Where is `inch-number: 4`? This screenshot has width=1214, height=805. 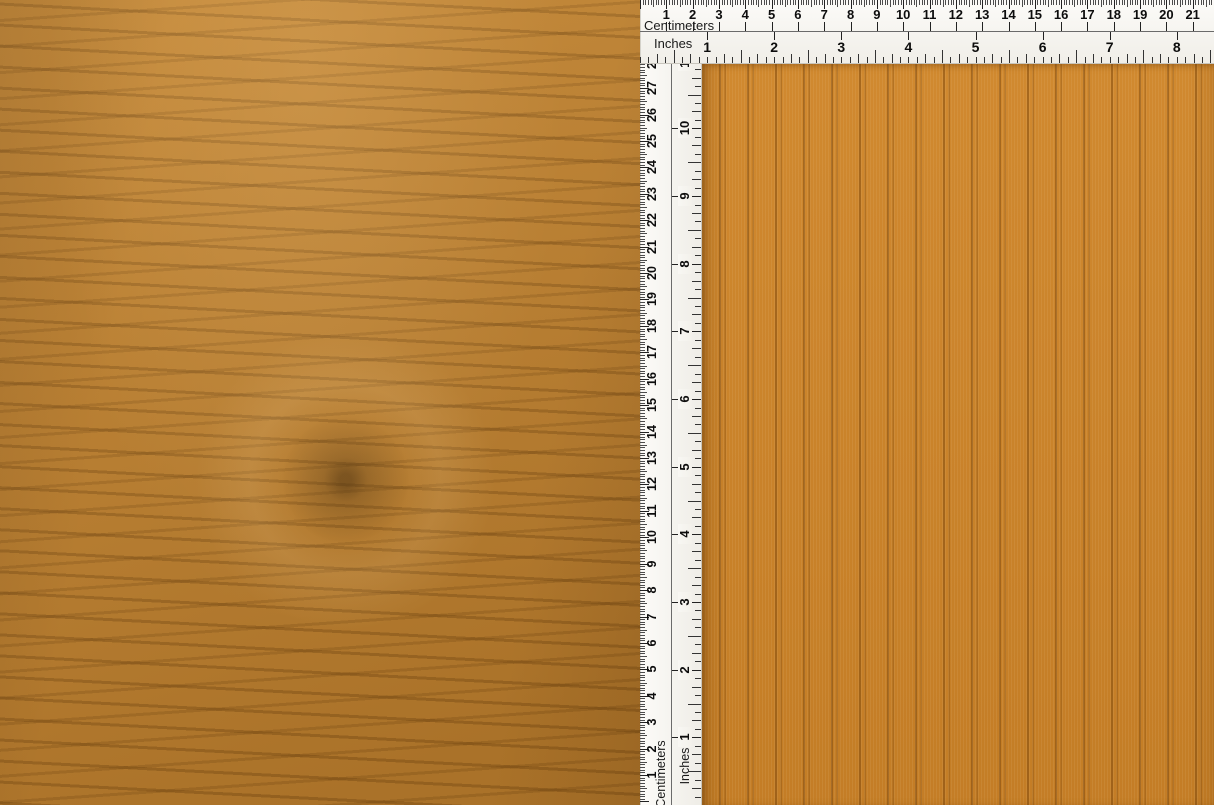
inch-number: 4 is located at coordinates (684, 534).